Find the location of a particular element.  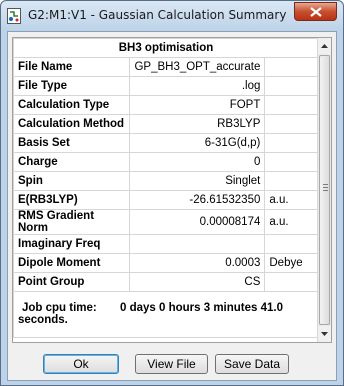

gaussview-app-icon is located at coordinates (14, 16).